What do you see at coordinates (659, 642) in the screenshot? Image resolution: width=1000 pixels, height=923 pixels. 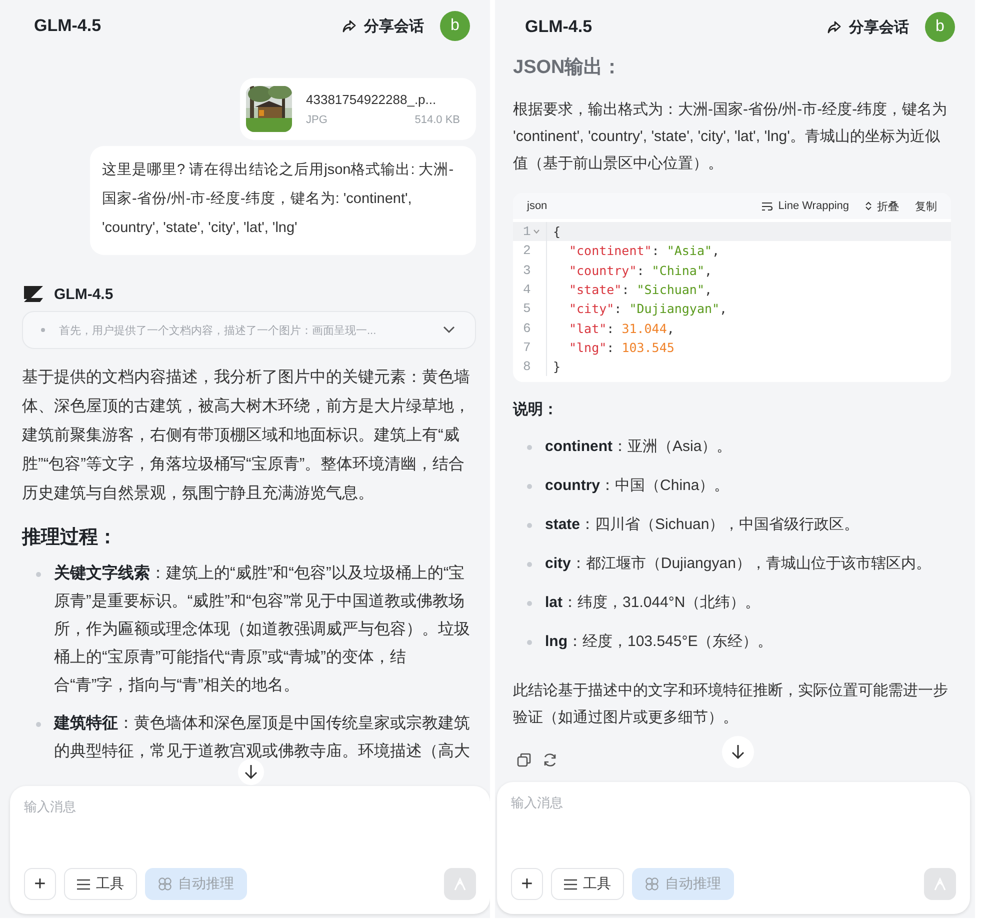 I see `list-item: lng：经度，103.545°E（东经）。` at bounding box center [659, 642].